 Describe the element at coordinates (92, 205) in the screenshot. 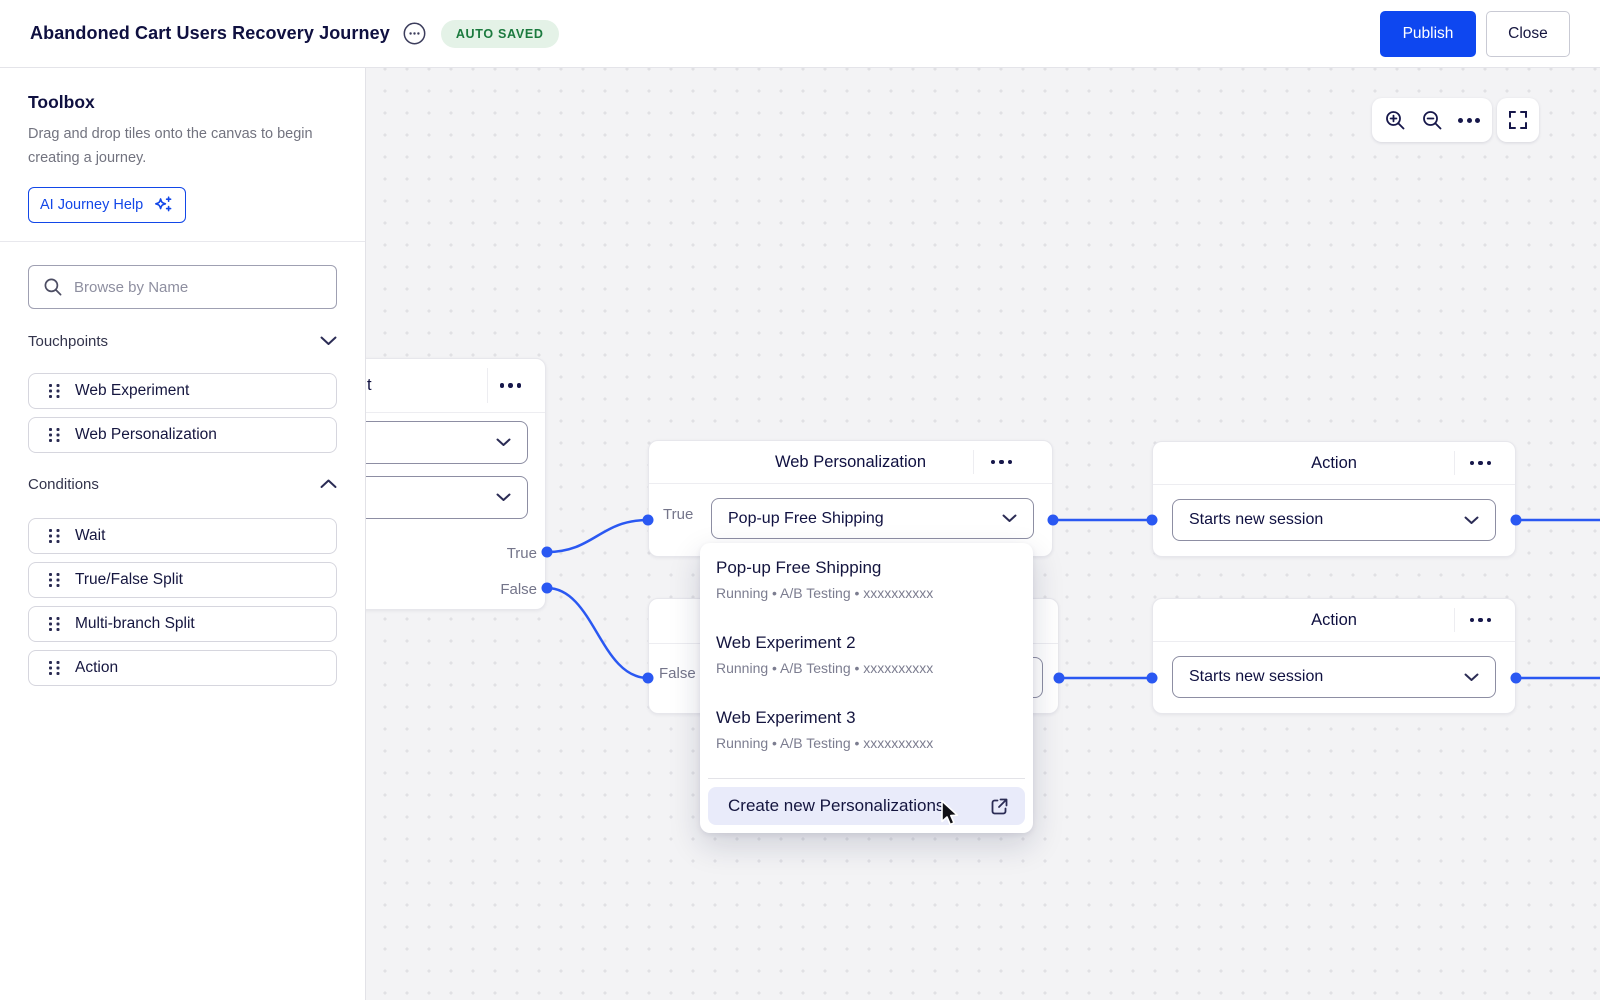

I see `ai-journey-help-label: AI Journey Help` at that location.